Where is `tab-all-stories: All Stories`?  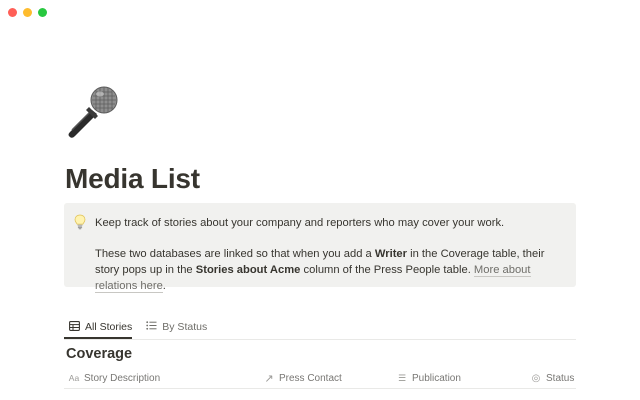
tab-all-stories: All Stories is located at coordinates (100, 327).